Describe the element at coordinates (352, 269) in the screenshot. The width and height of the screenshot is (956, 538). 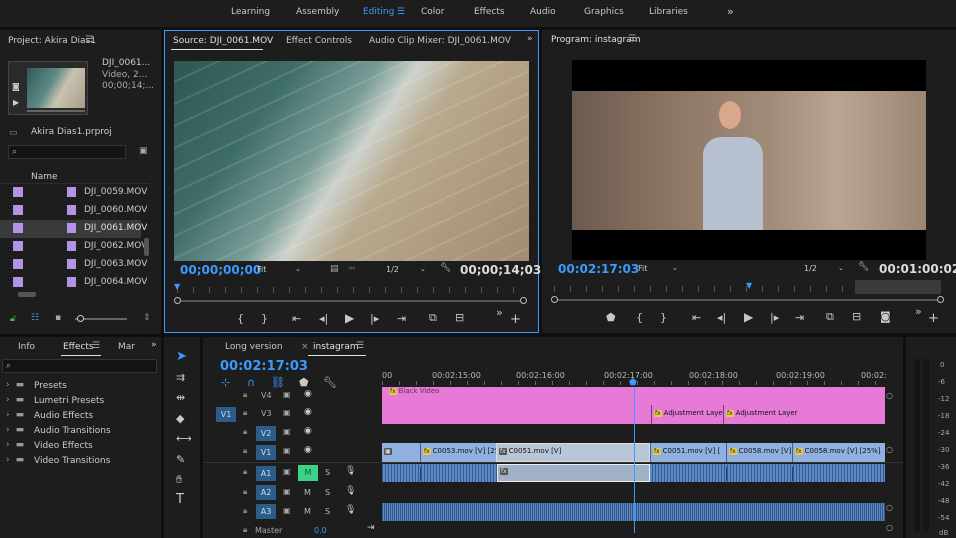
I see `drag-icon: ⇹` at that location.